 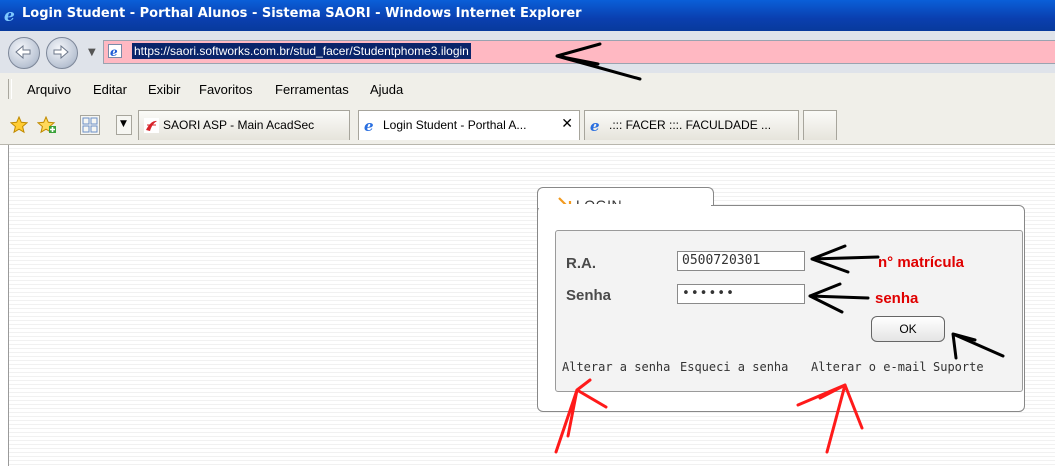 I want to click on back-arrow-icon, so click(x=23, y=52).